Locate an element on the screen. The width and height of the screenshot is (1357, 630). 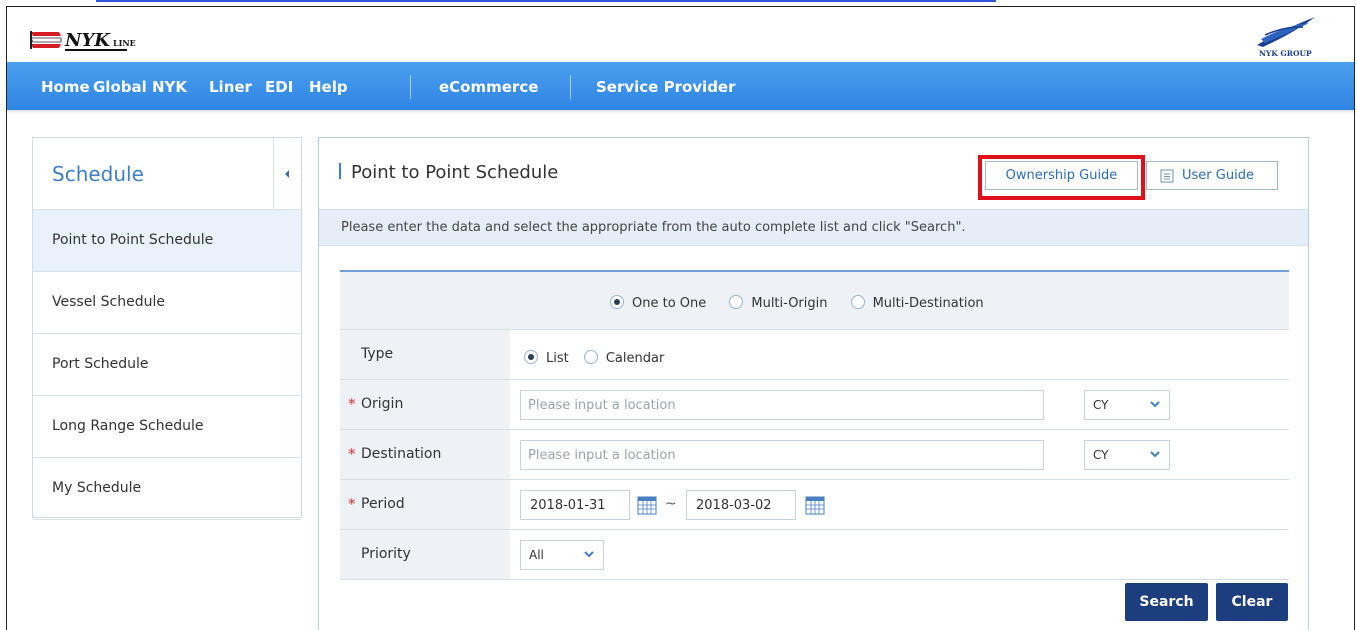
sidebar-item-vessel-schedule: Vessel Schedule is located at coordinates (167, 303).